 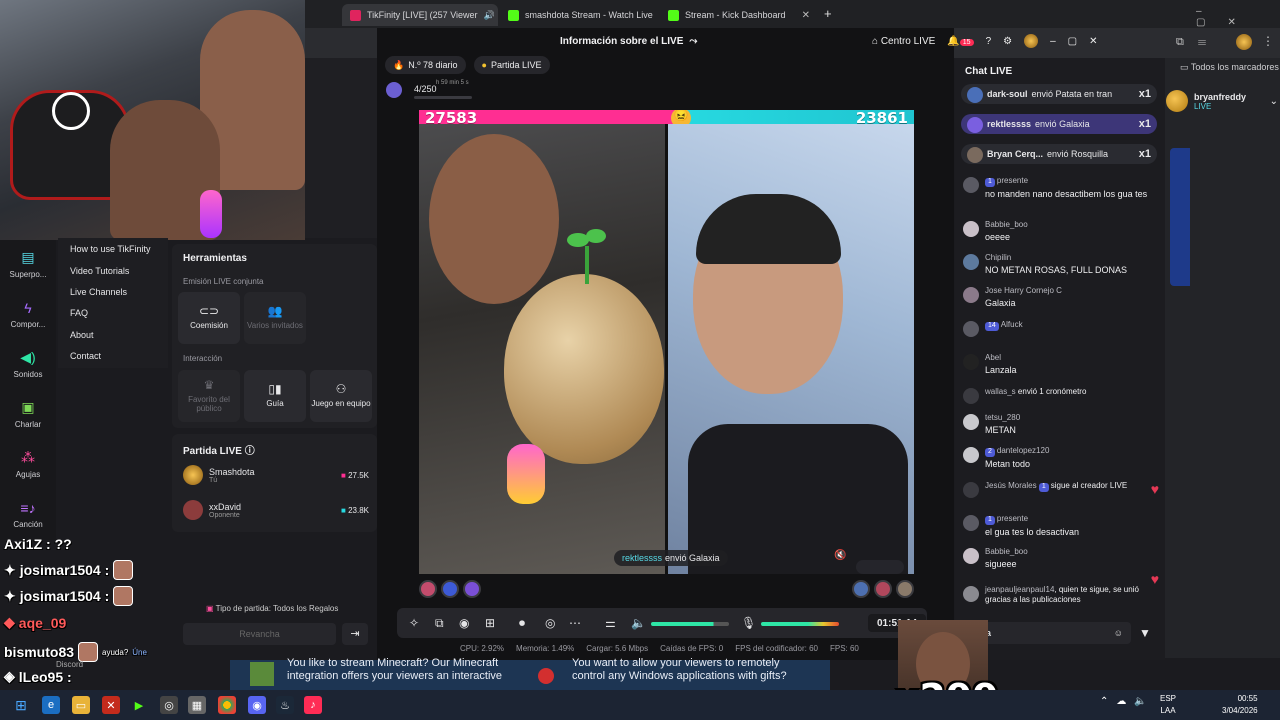 What do you see at coordinates (666, 589) in the screenshot?
I see `guests-row` at bounding box center [666, 589].